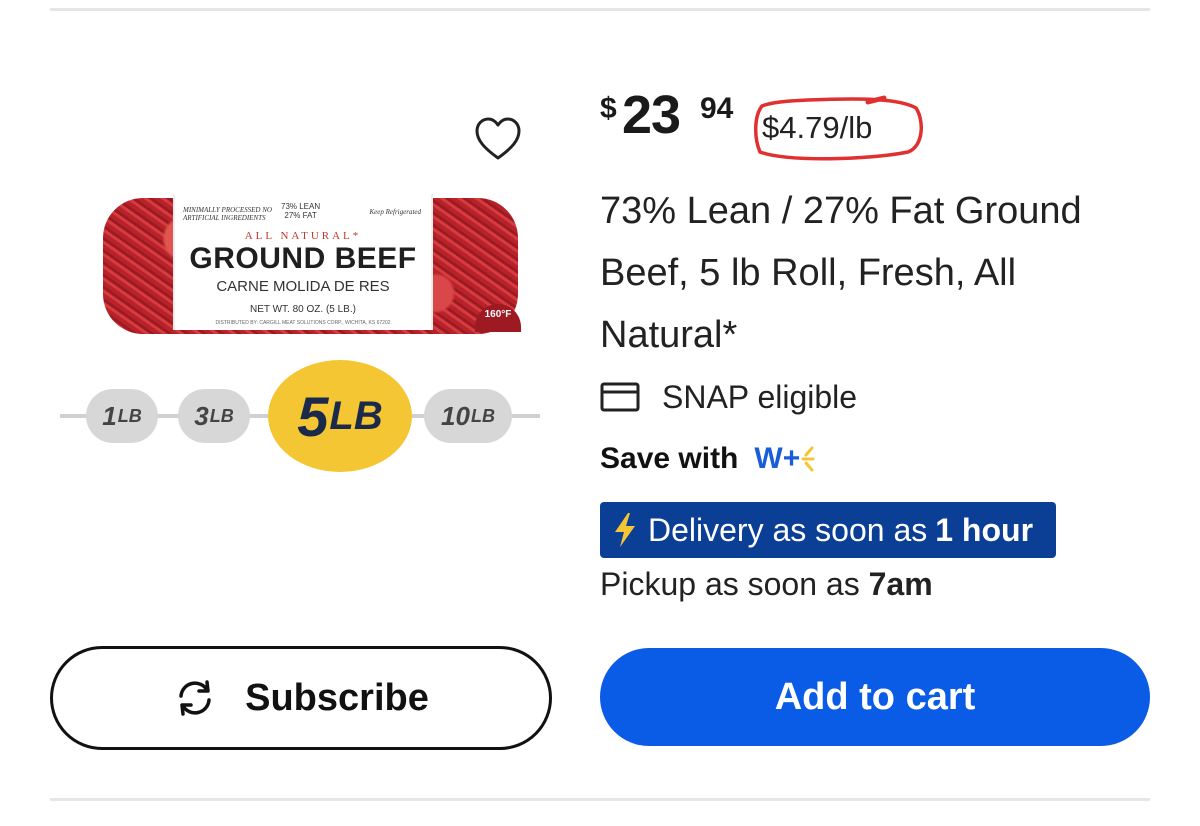 This screenshot has height=826, width=1200. What do you see at coordinates (301, 206) in the screenshot?
I see `label-lean: 73% LEAN` at bounding box center [301, 206].